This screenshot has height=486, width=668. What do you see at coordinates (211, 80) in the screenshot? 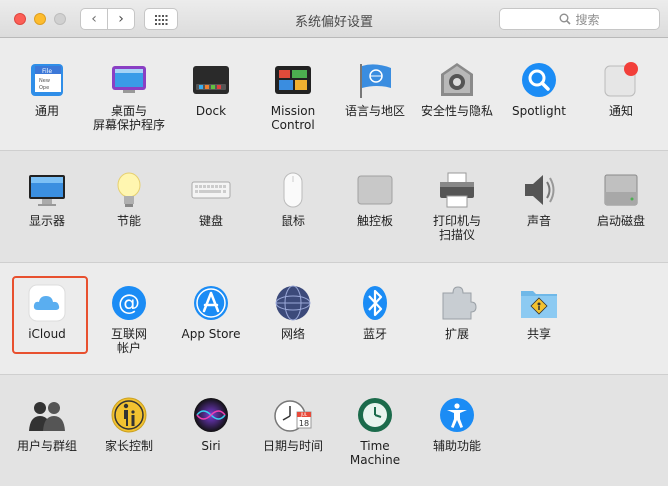
I see `dock-icon` at bounding box center [211, 80].